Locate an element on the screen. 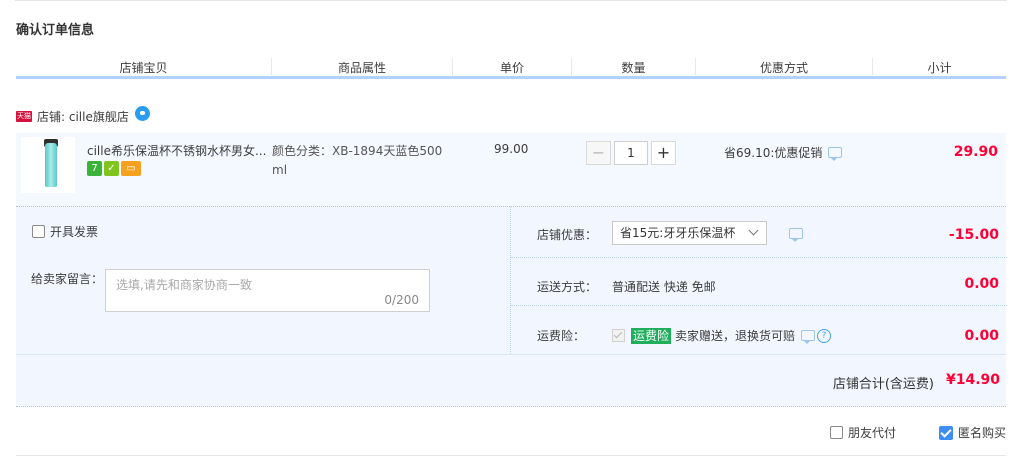  quantity-increase-button: + is located at coordinates (663, 153).